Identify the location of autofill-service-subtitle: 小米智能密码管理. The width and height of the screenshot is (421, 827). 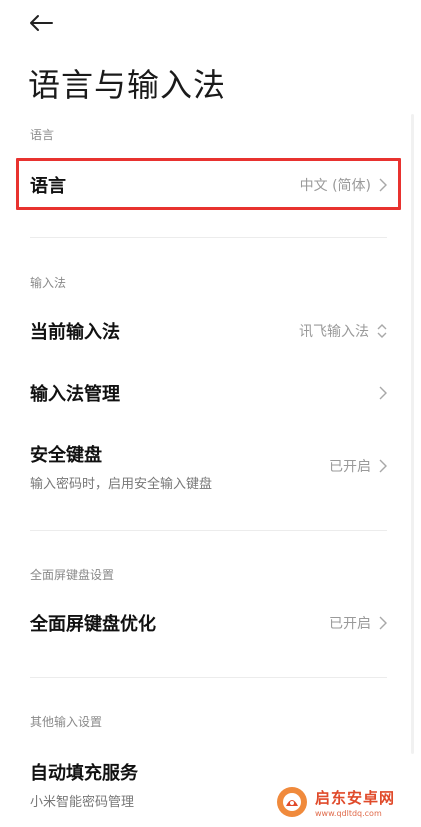
(82, 802).